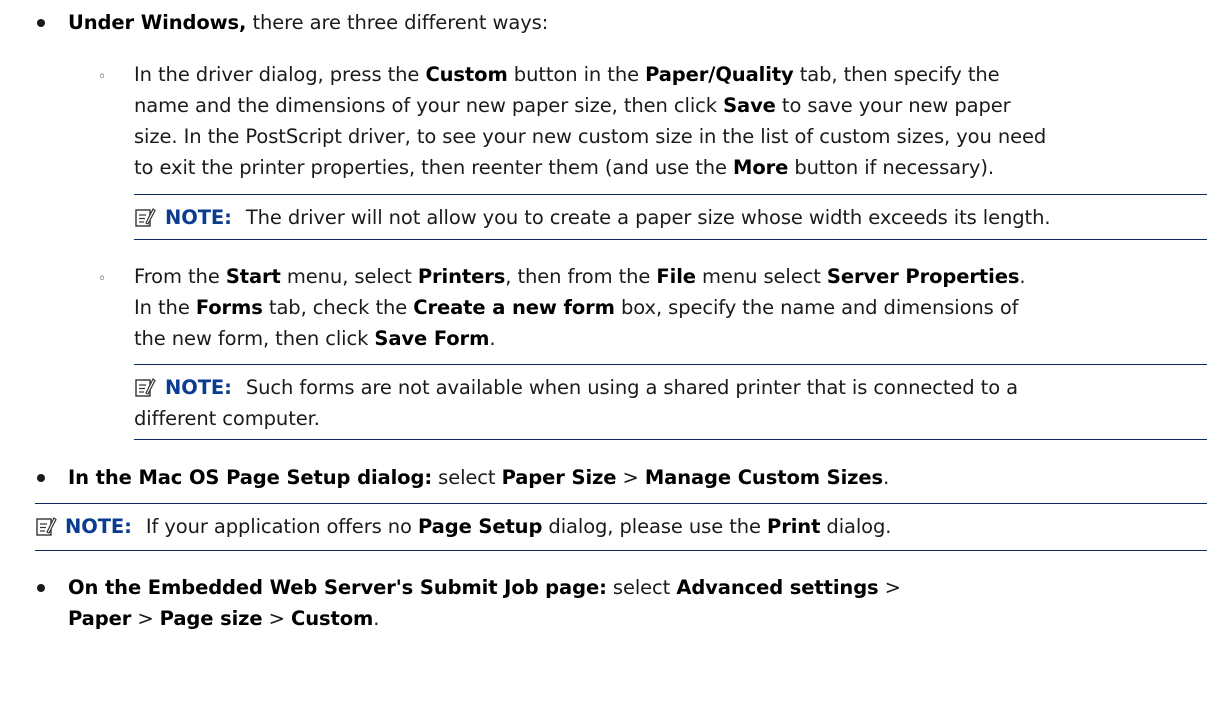 Image resolution: width=1221 pixels, height=704 pixels. Describe the element at coordinates (891, 167) in the screenshot. I see `text-run: button if necessary).` at that location.